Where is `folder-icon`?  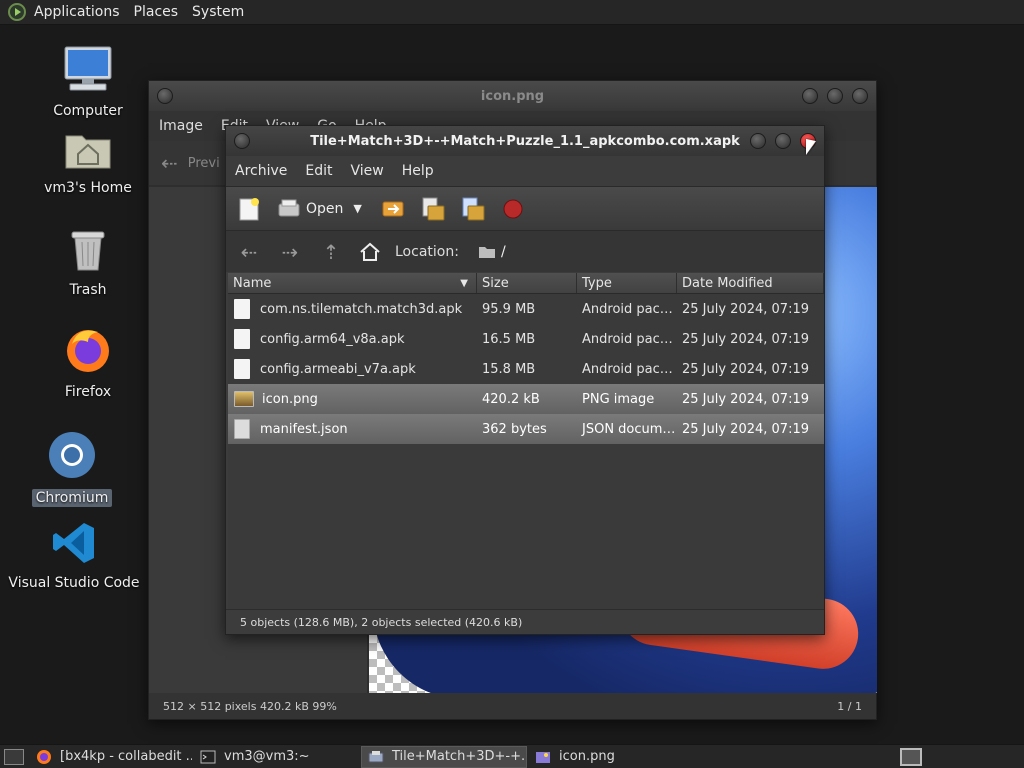 folder-icon is located at coordinates (486, 252).